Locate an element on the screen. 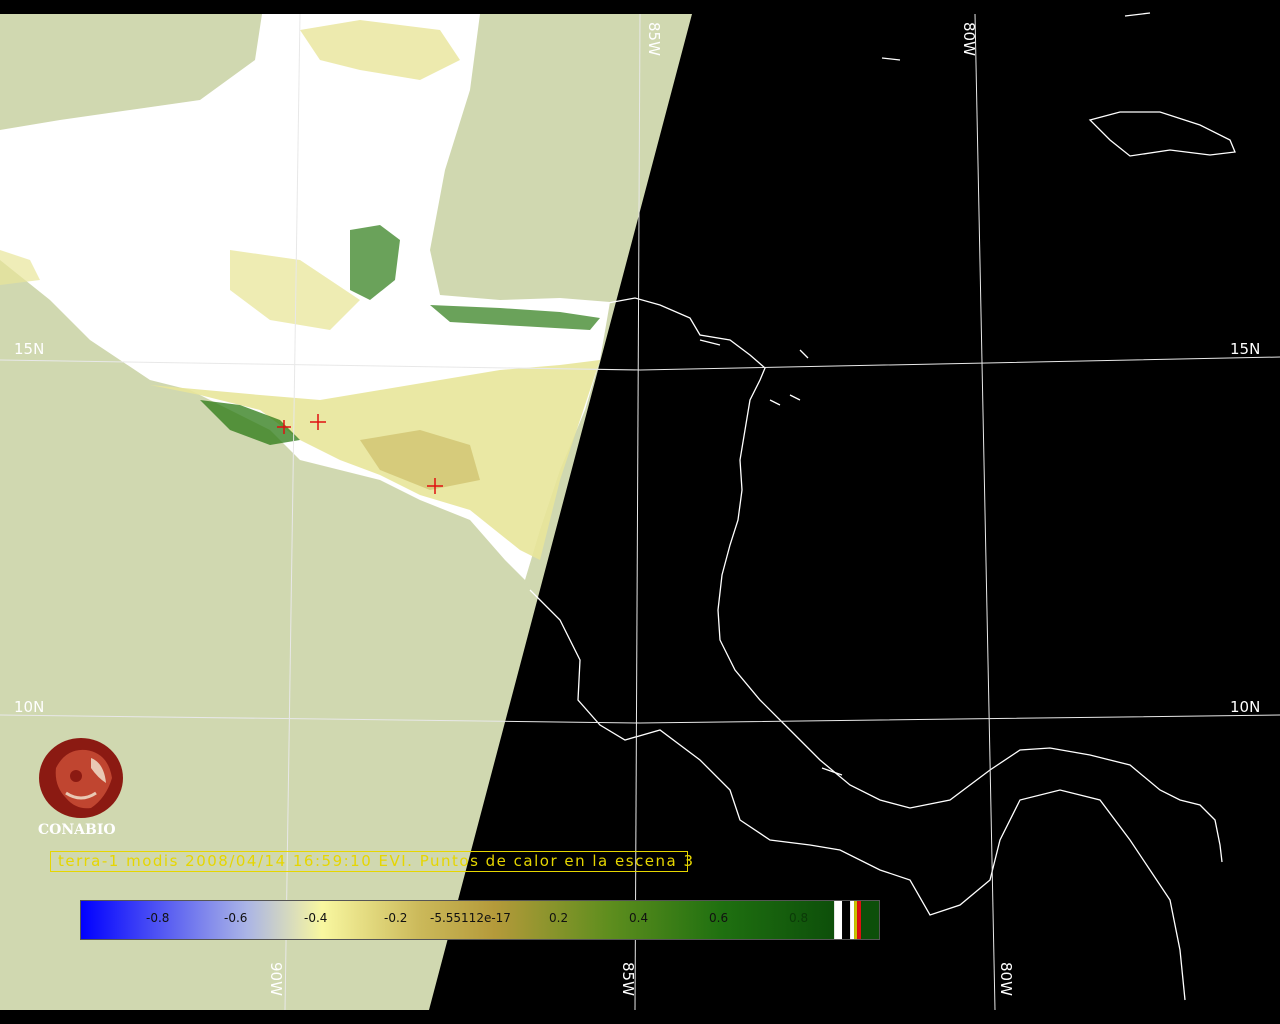  colorbar-tick: 0.6 is located at coordinates (719, 918).